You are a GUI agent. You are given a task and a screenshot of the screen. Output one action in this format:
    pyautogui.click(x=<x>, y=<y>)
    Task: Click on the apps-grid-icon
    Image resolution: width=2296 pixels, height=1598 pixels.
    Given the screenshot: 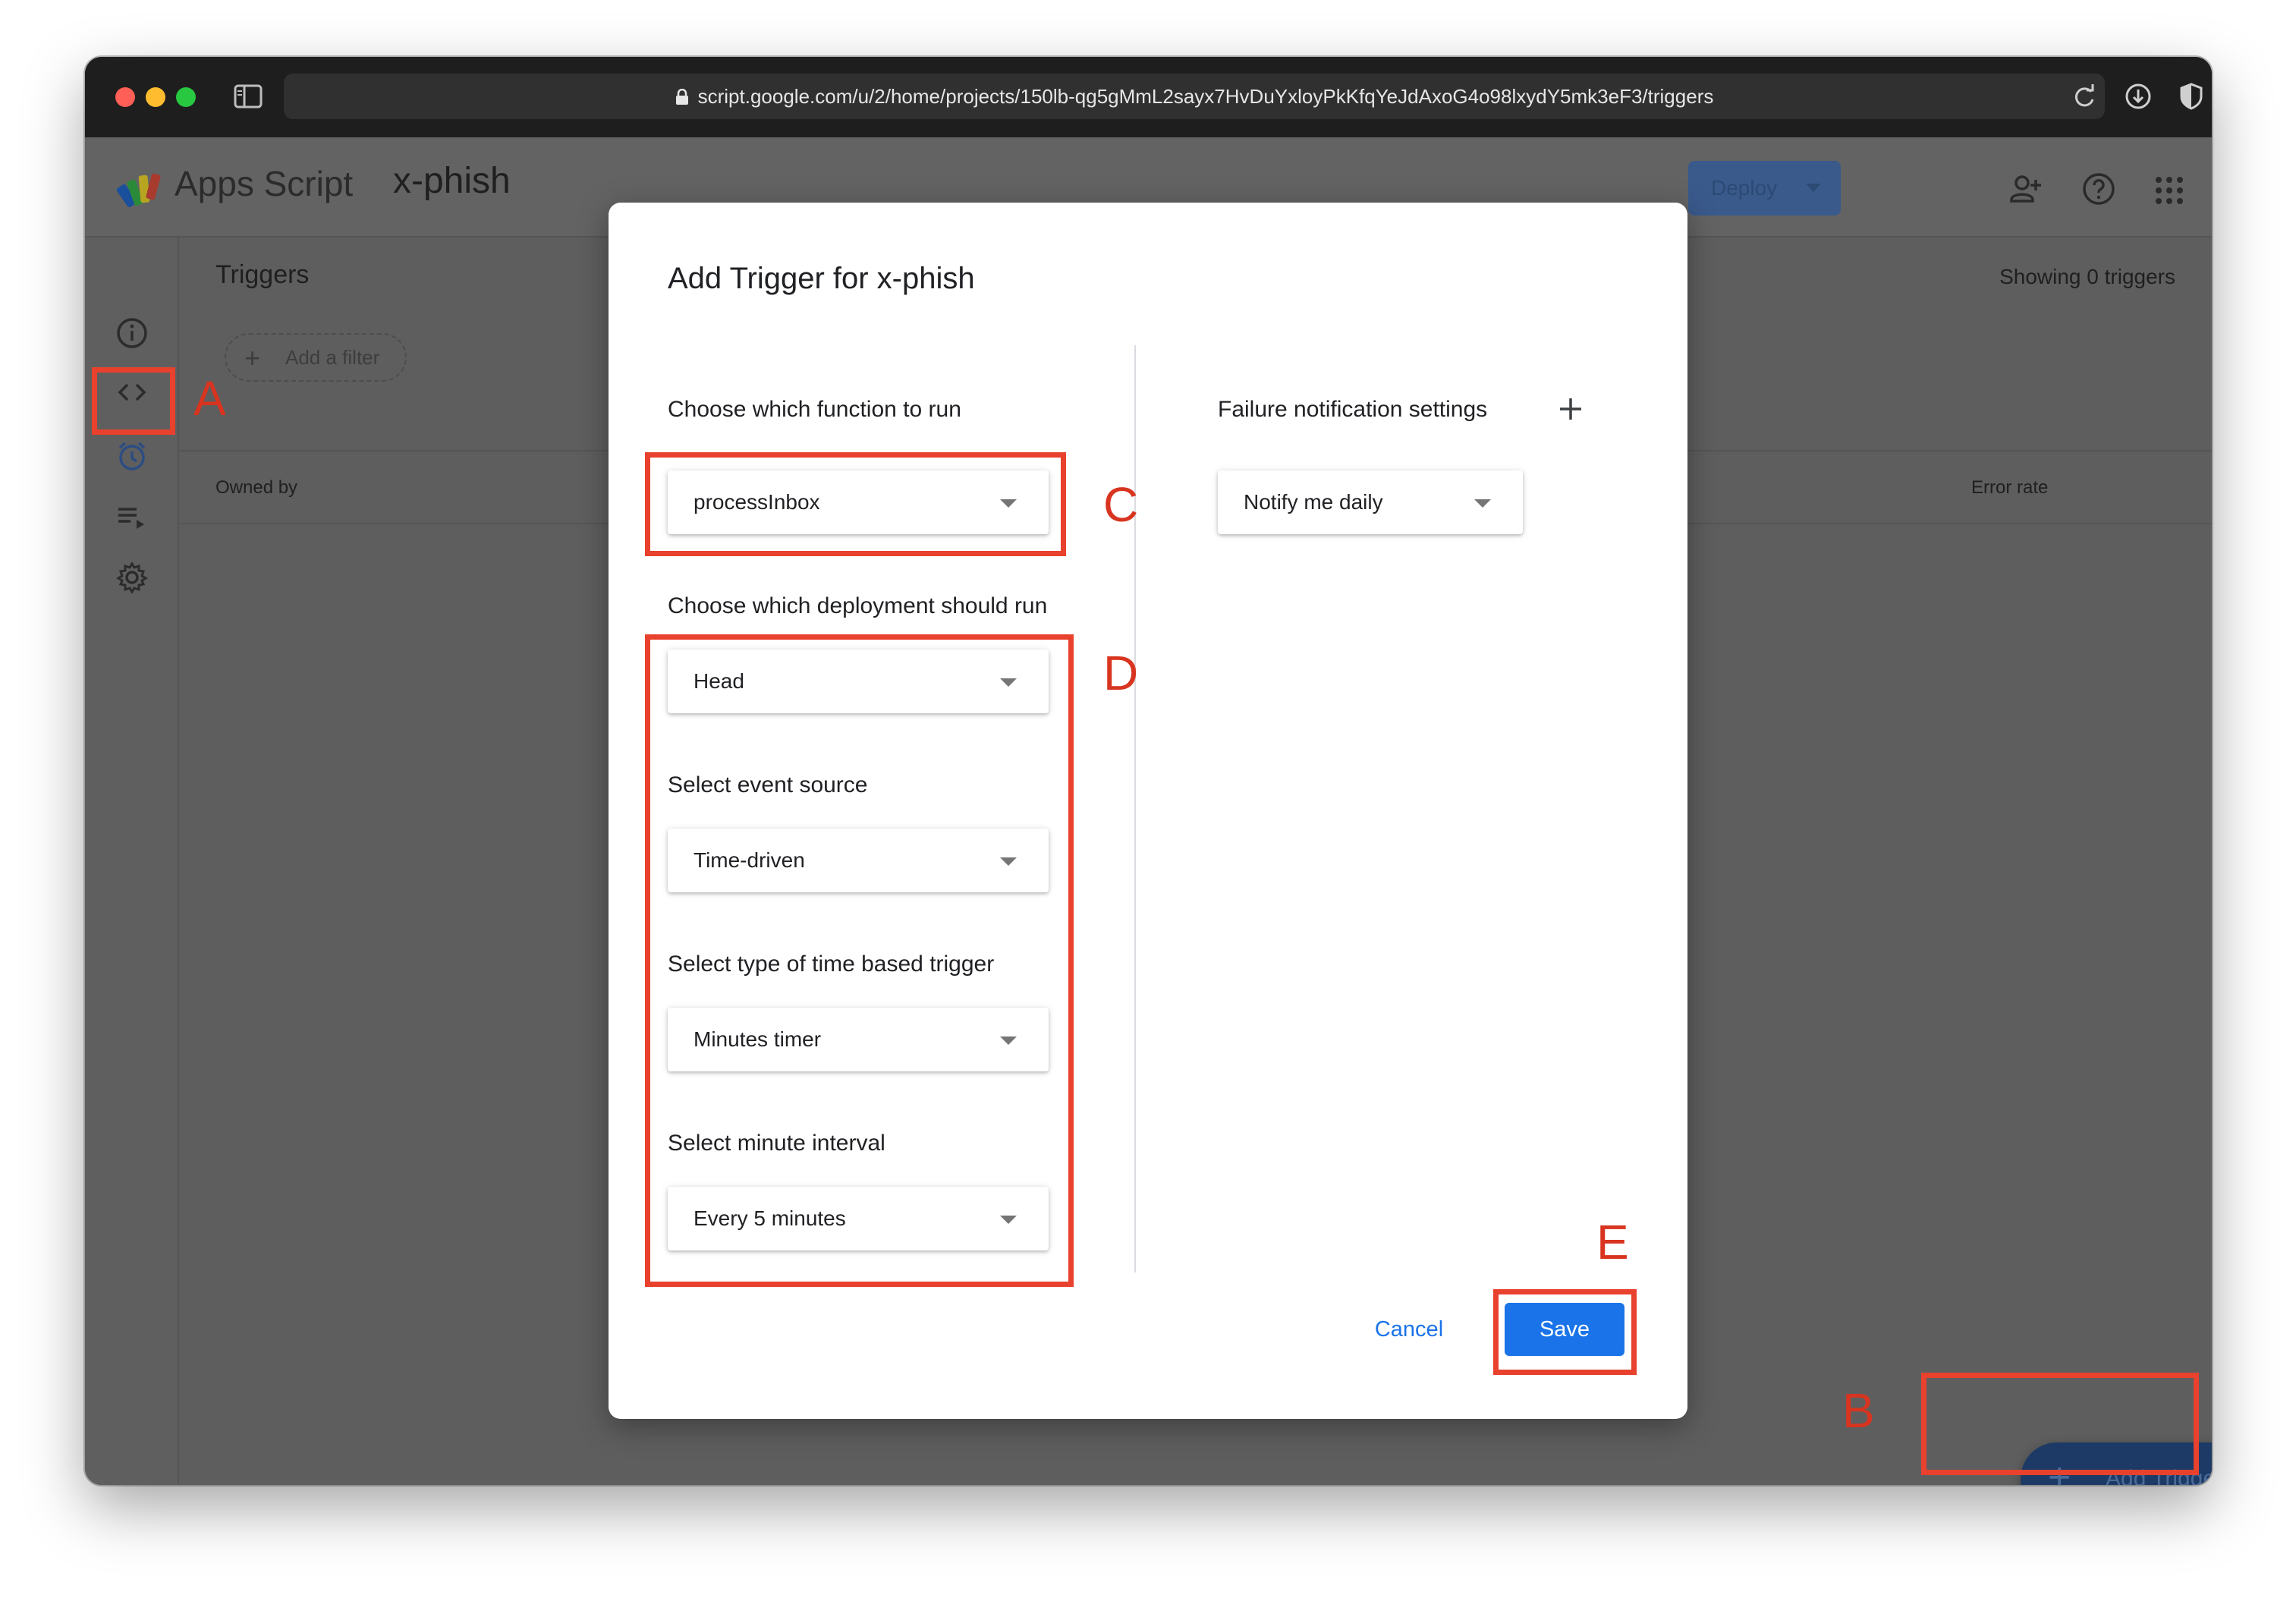 What is the action you would take?
    pyautogui.click(x=2169, y=190)
    